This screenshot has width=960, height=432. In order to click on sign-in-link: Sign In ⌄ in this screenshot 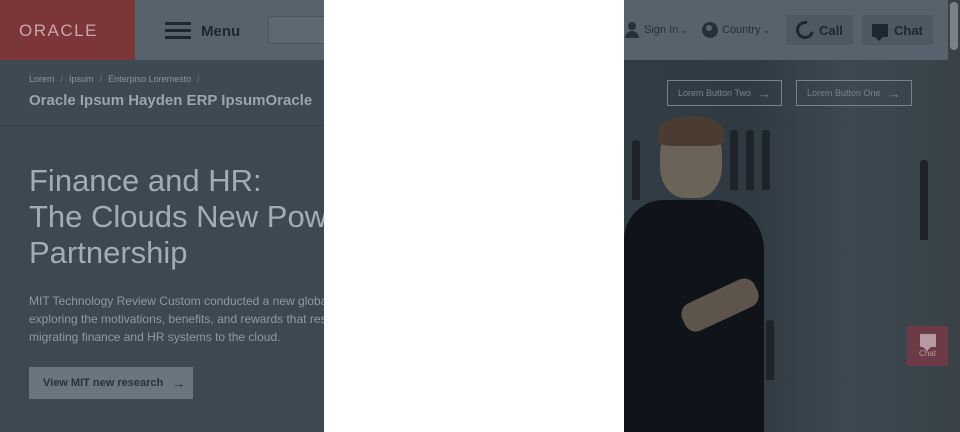, I will do `click(656, 30)`.